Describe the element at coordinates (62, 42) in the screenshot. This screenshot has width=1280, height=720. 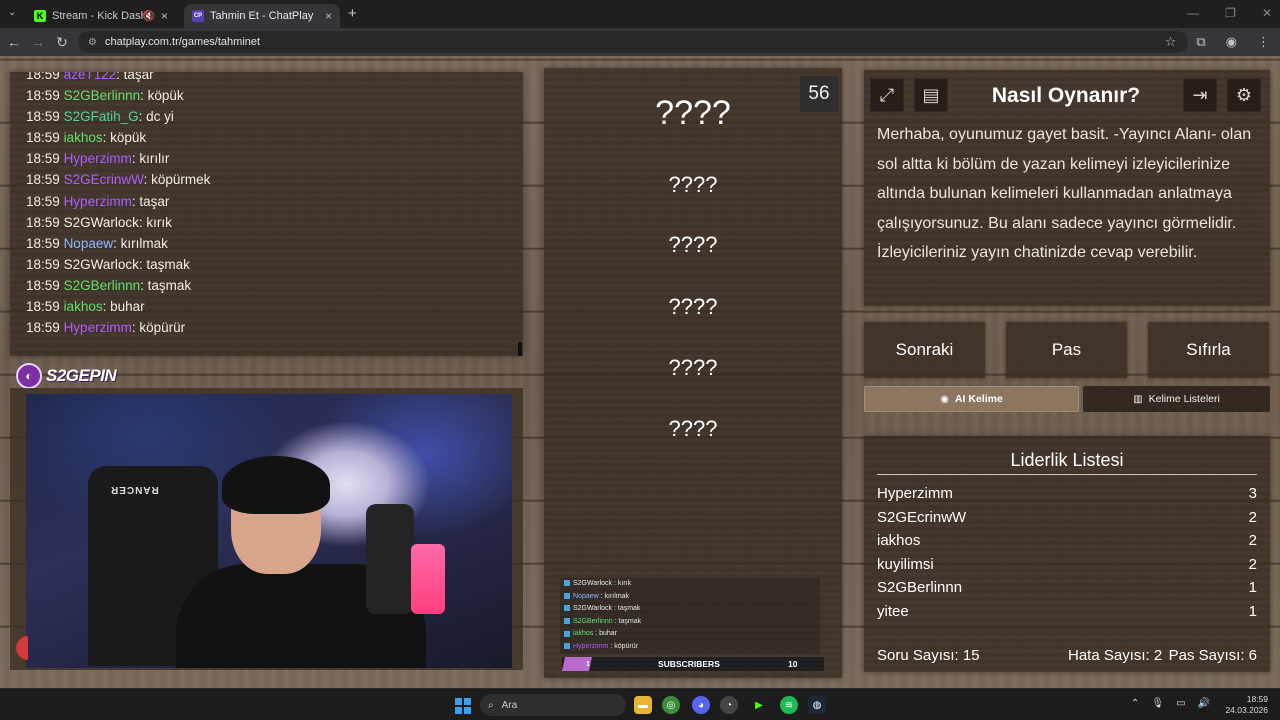
I see `reload-icon: ↻` at that location.